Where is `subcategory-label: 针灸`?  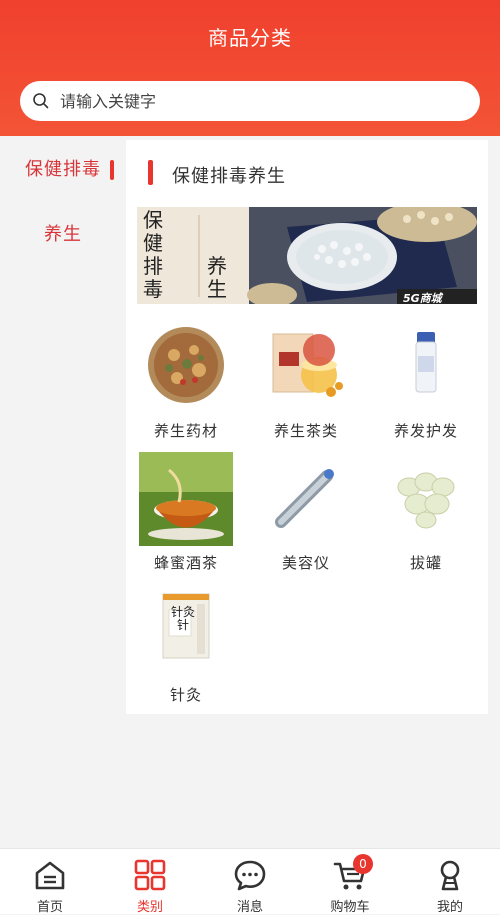
subcategory-label: 针灸 is located at coordinates (185, 695).